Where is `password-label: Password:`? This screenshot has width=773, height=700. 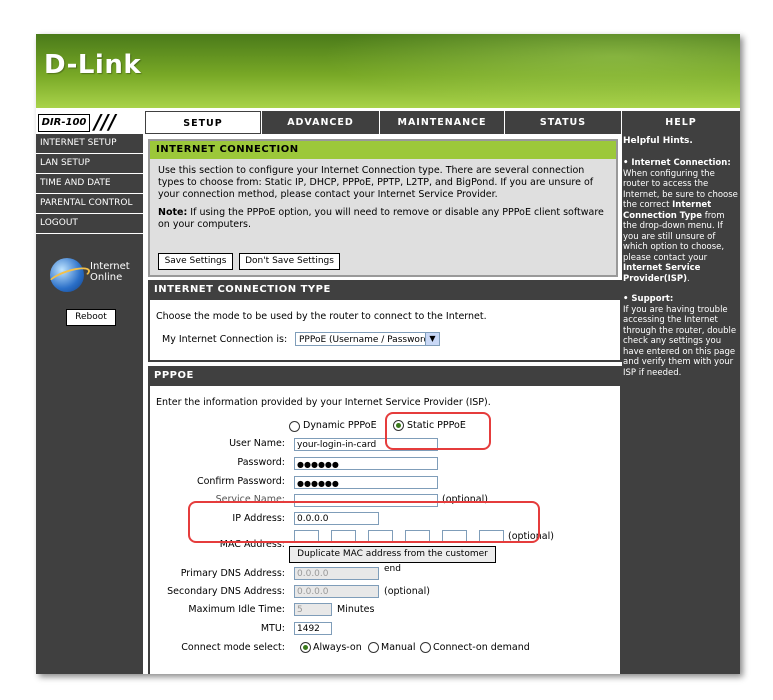 password-label: Password: is located at coordinates (261, 462).